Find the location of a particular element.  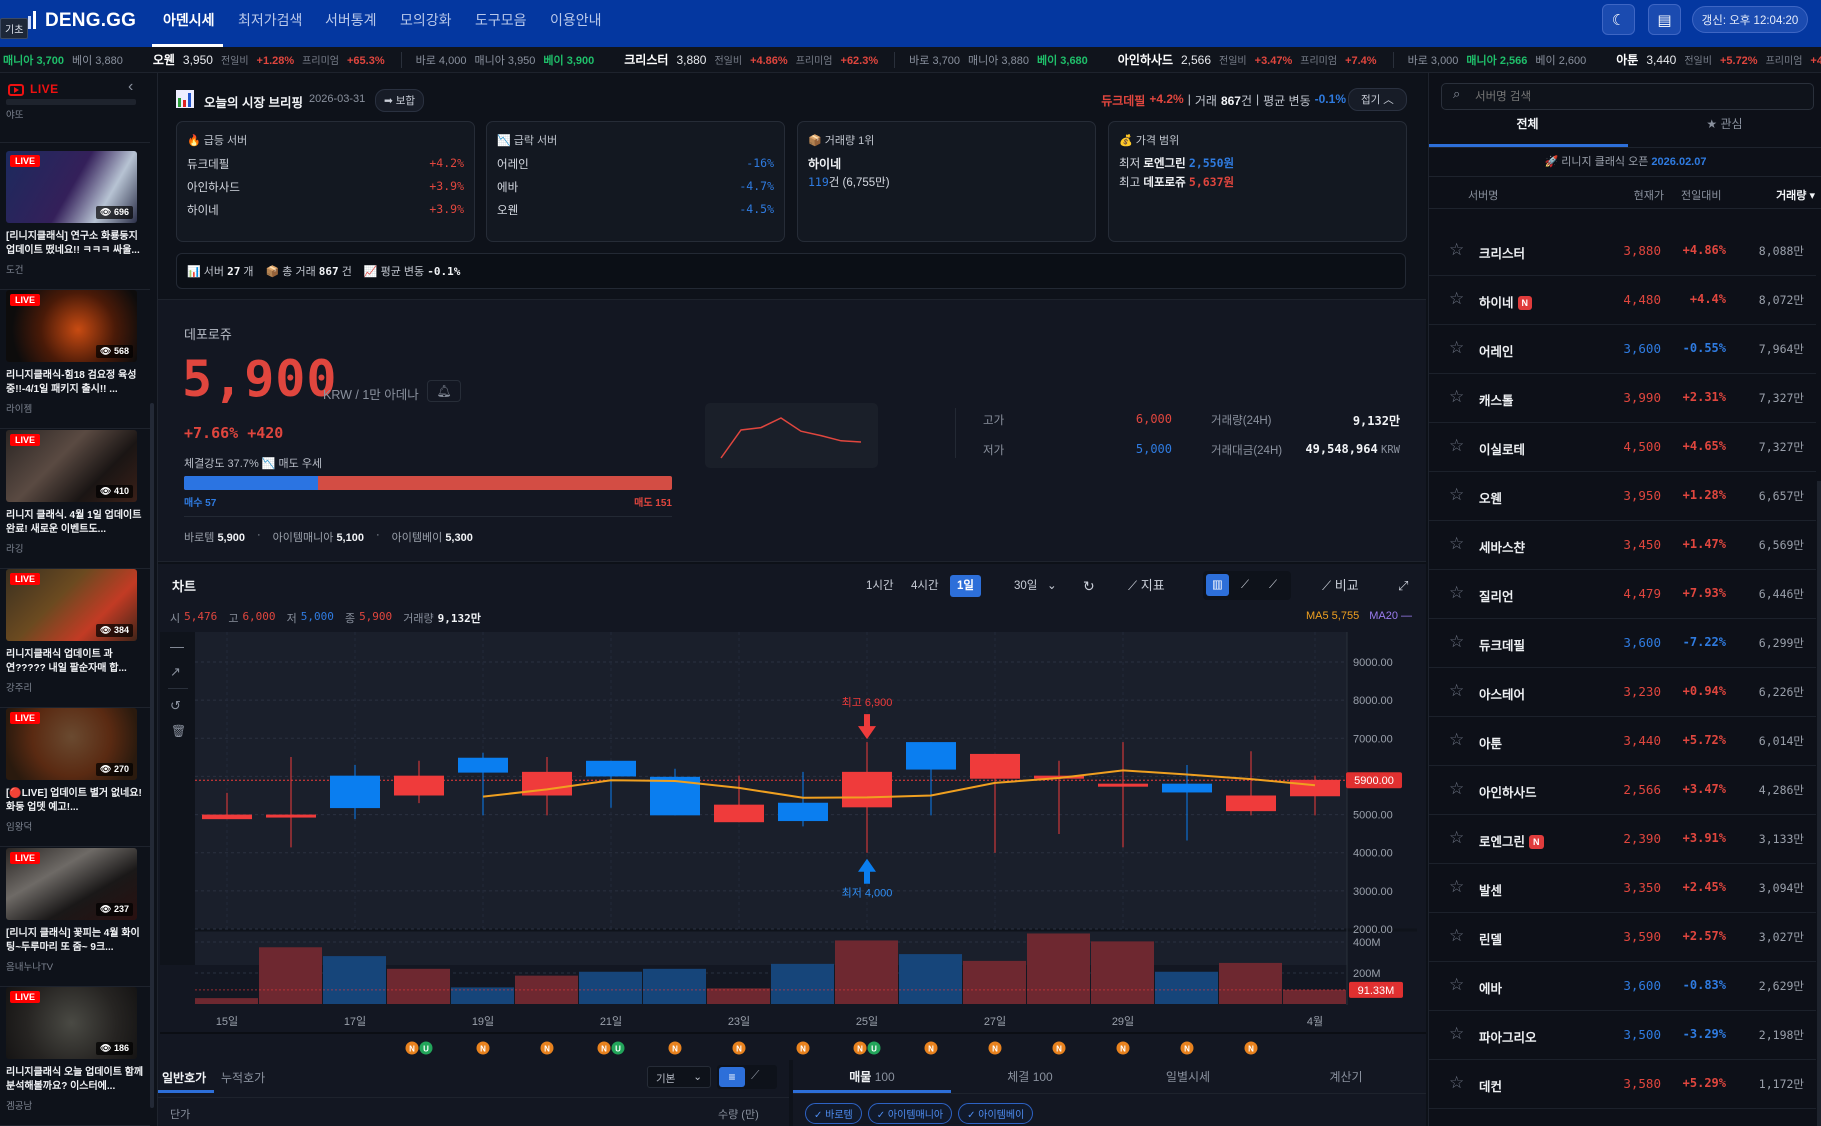

server-row: ☆ 데컨 3,580 +5.29% 1,172만 is located at coordinates (1622, 1084).